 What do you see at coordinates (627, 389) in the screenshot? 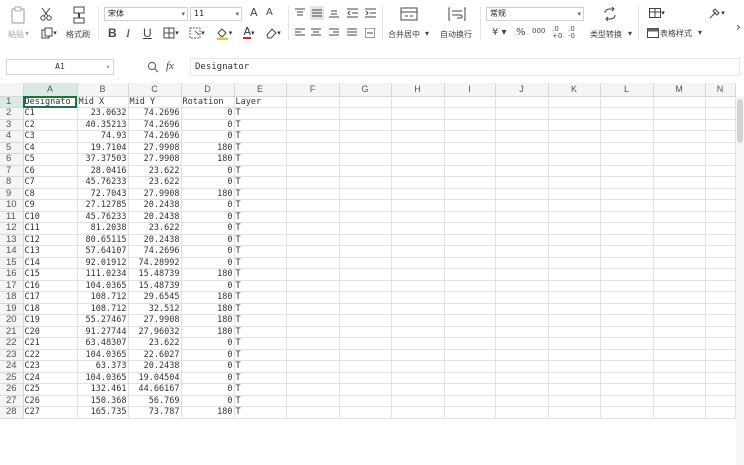
I see `cell-l26` at bounding box center [627, 389].